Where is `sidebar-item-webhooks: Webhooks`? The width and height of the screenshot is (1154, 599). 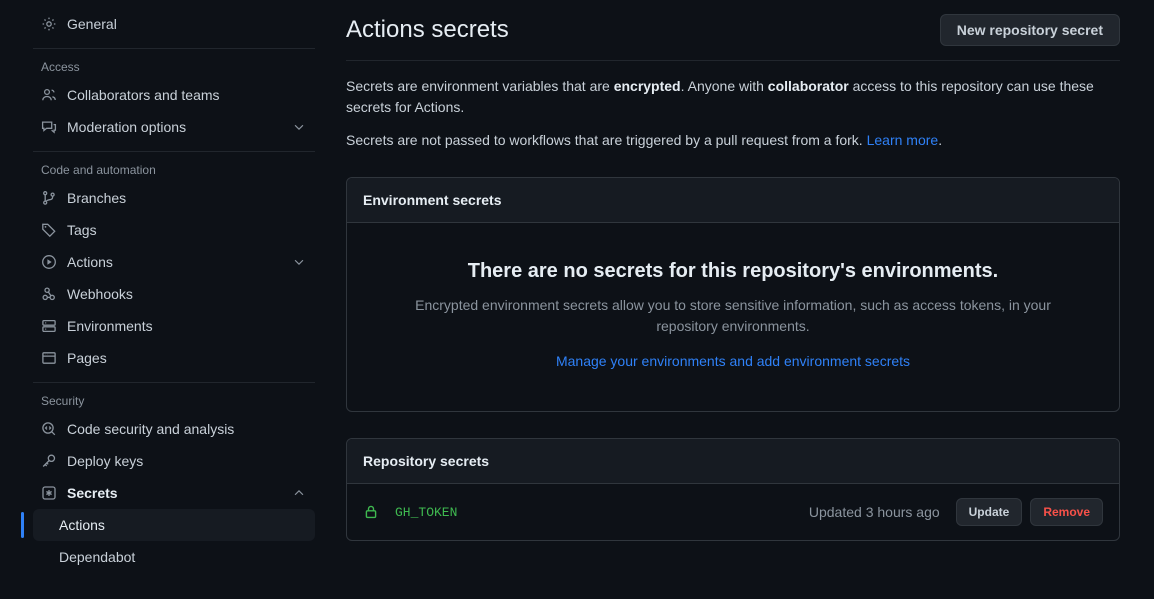
sidebar-item-webhooks: Webhooks is located at coordinates (174, 294).